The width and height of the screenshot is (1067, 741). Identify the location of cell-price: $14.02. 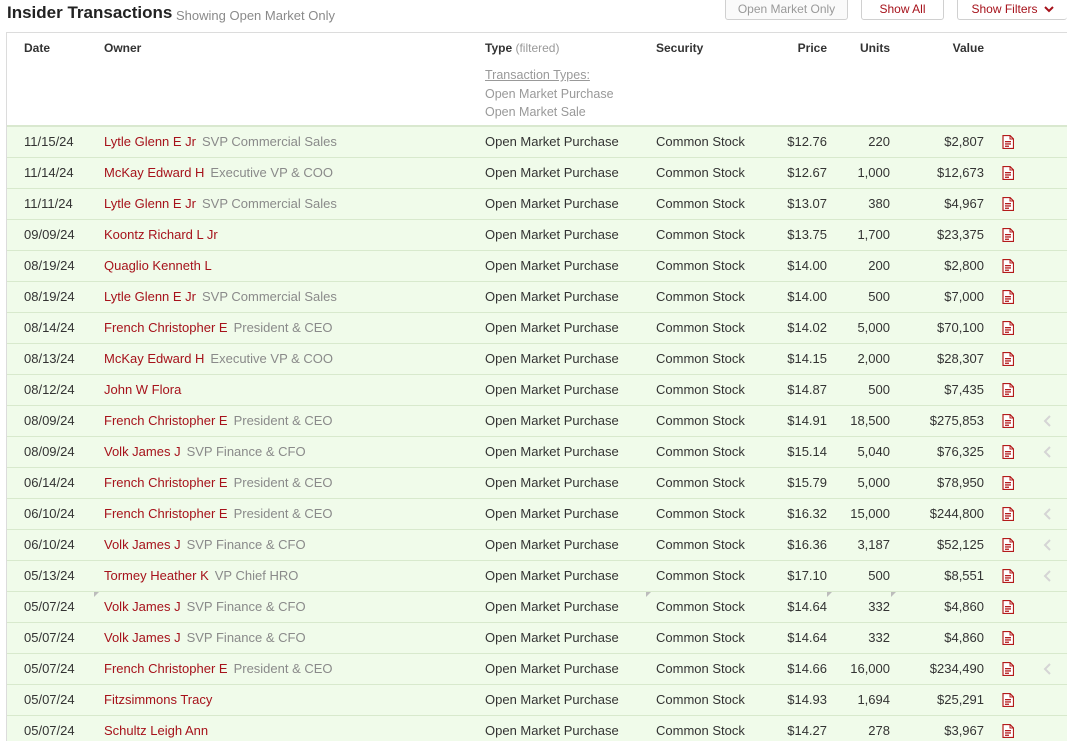
(807, 327).